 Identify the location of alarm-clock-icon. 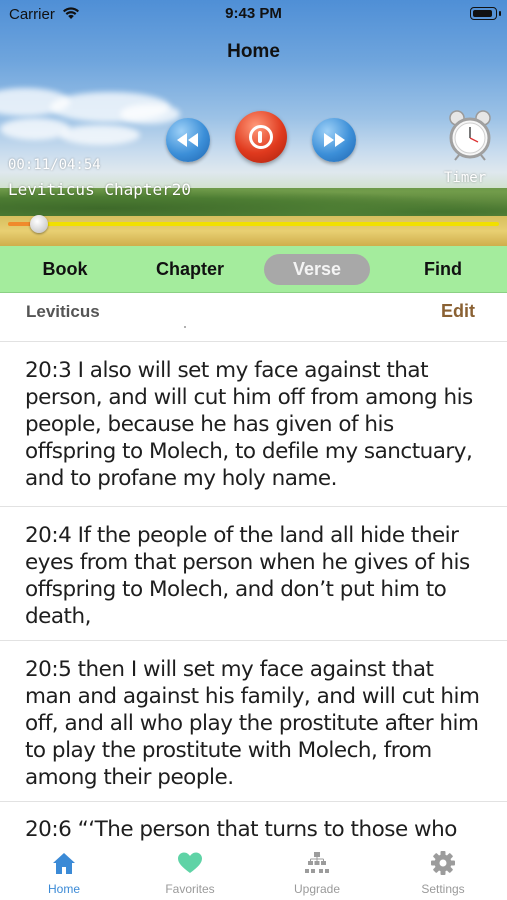
(470, 135).